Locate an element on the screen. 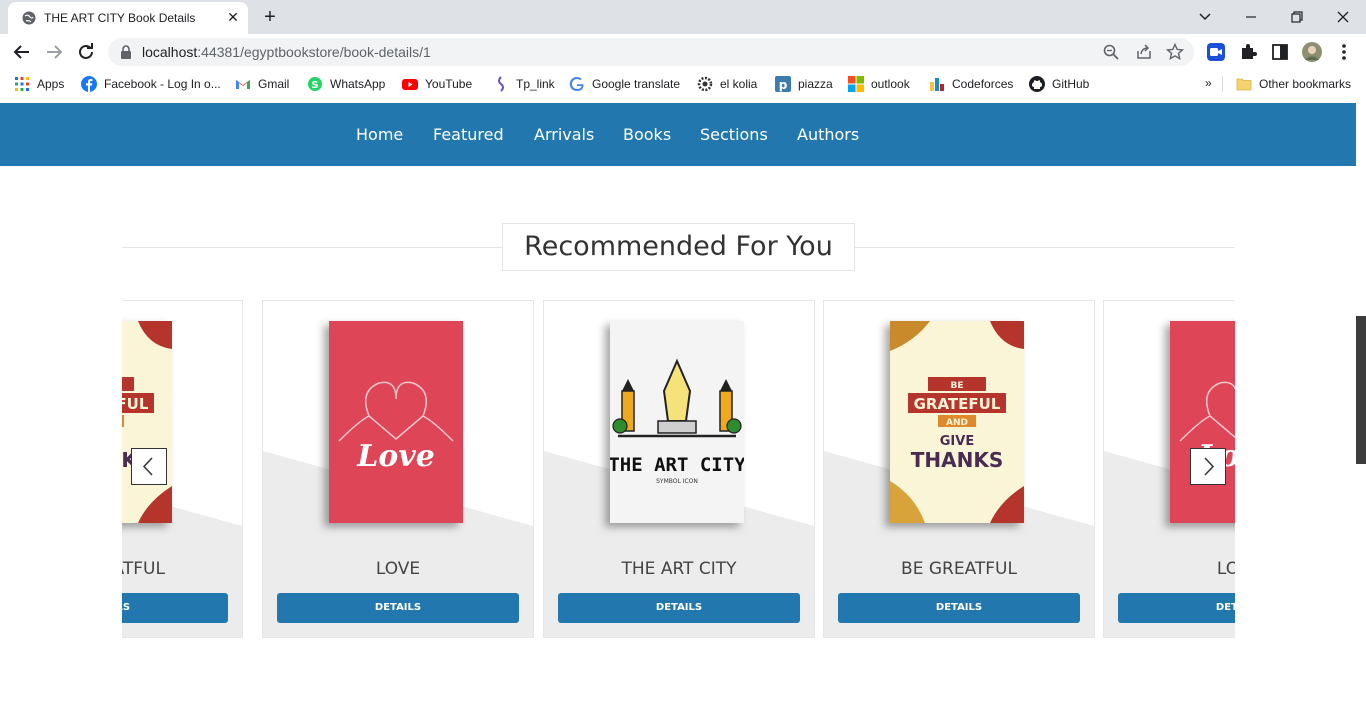 The height and width of the screenshot is (722, 1366). bookmark-google-translate: Google translate is located at coordinates (624, 84).